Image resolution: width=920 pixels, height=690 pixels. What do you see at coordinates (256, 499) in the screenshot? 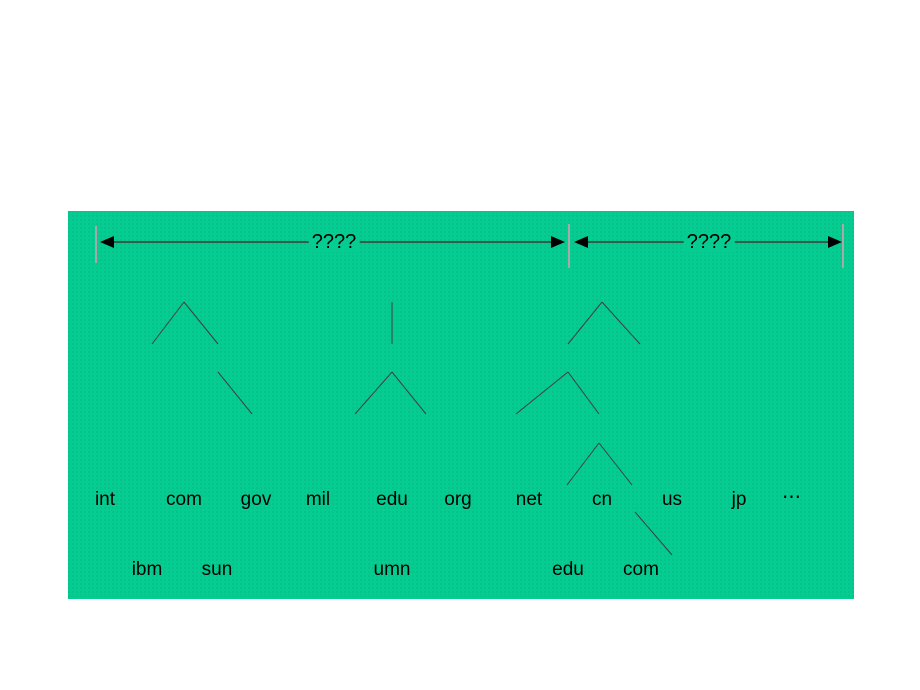
I see `node-gov: gov` at bounding box center [256, 499].